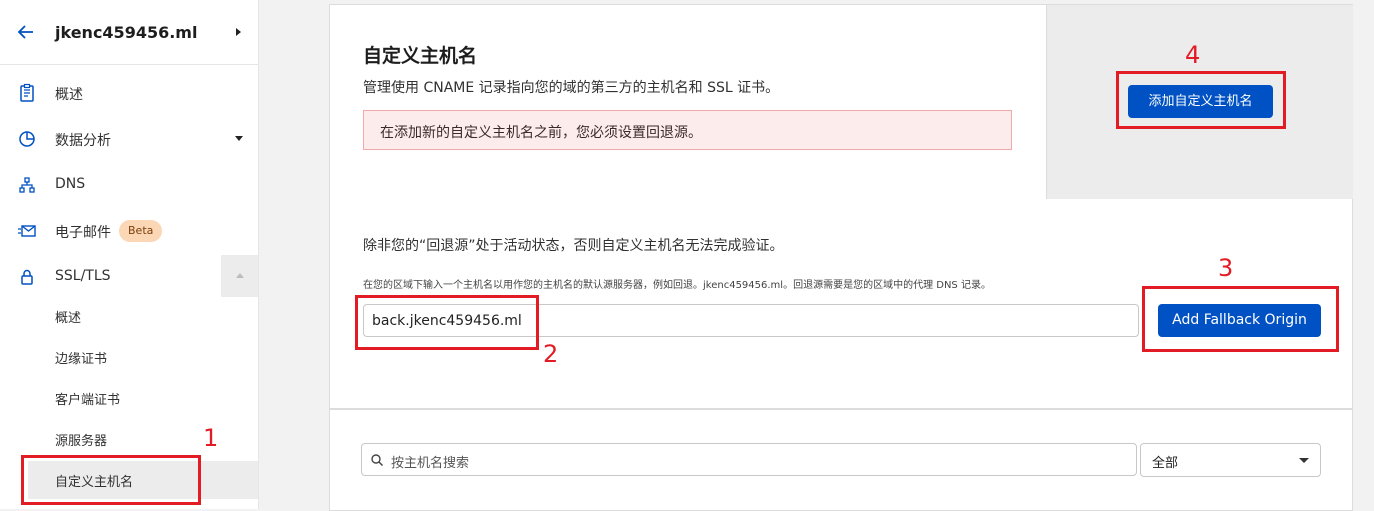 The width and height of the screenshot is (1374, 511). I want to click on sidebar-subitem-label: 概述, so click(68, 318).